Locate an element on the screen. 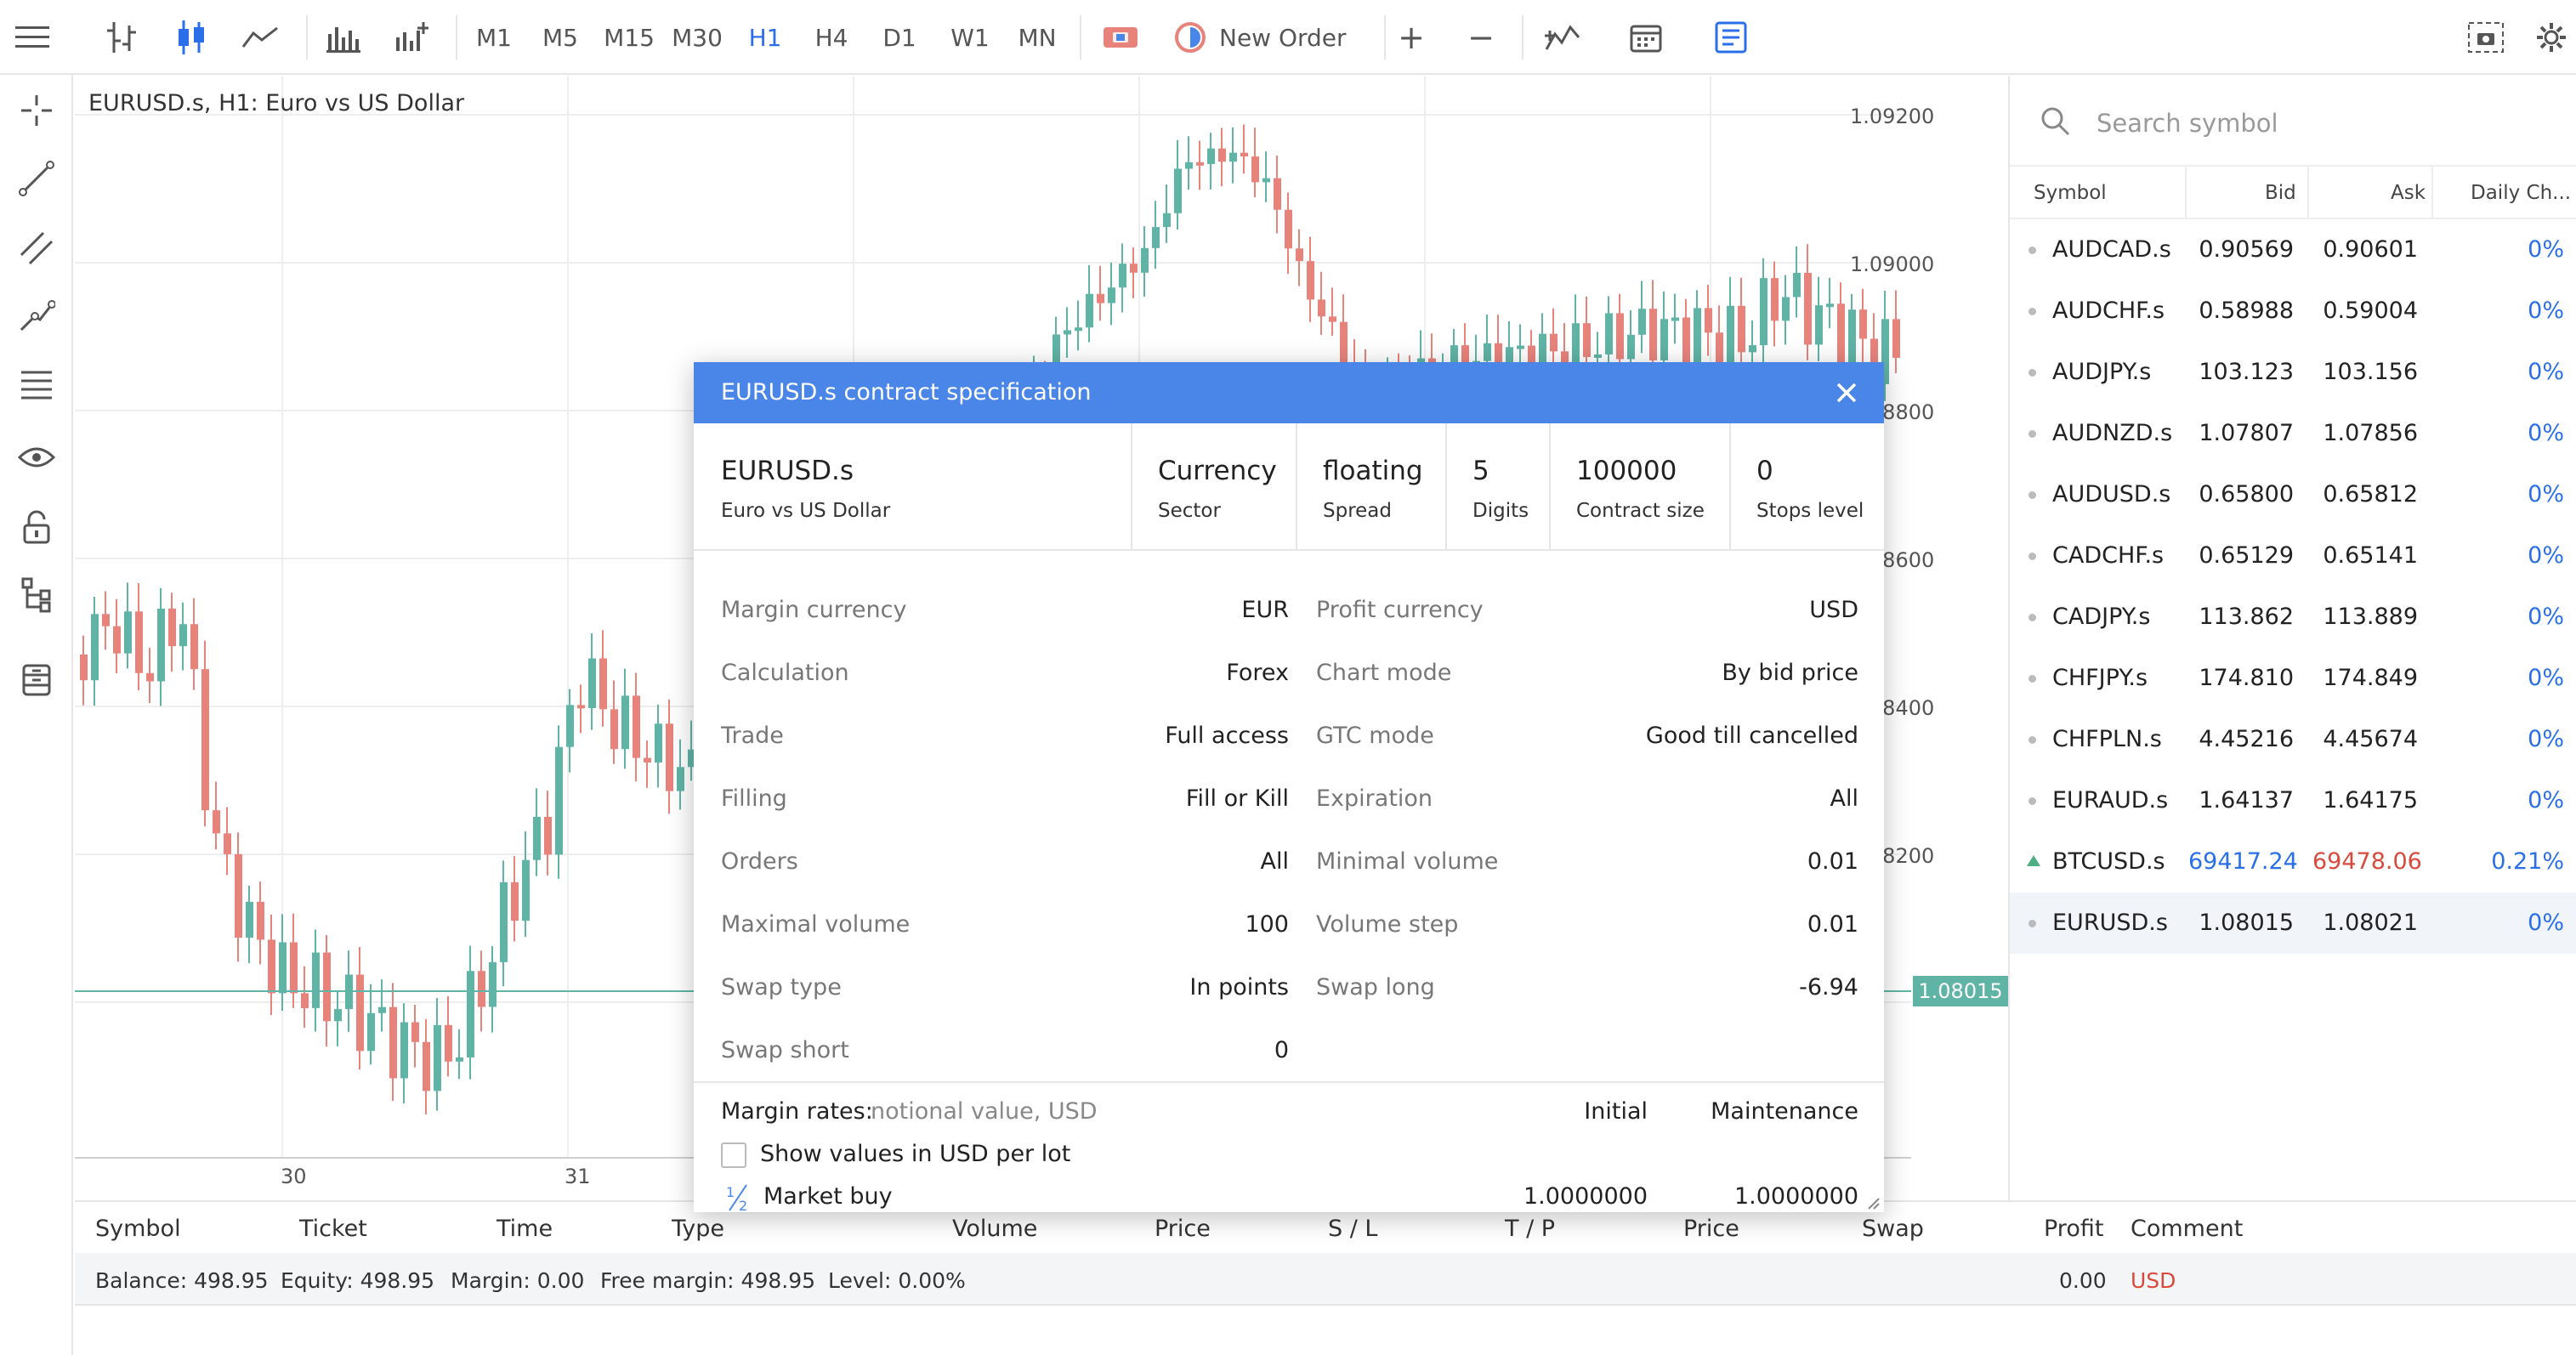 The height and width of the screenshot is (1355, 2576). indicator-chart-icon is located at coordinates (1563, 37).